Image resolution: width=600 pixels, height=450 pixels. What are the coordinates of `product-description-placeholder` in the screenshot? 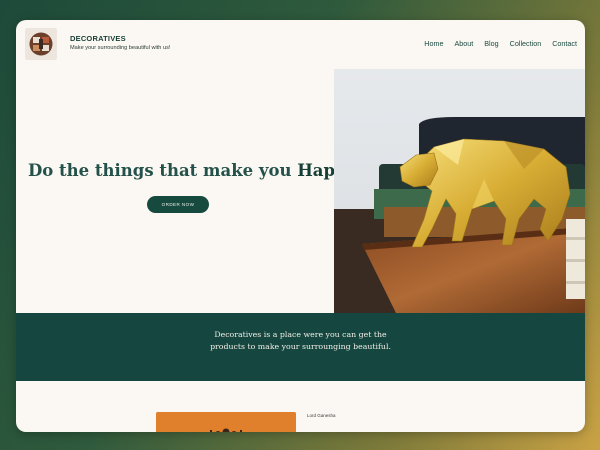 It's located at (347, 431).